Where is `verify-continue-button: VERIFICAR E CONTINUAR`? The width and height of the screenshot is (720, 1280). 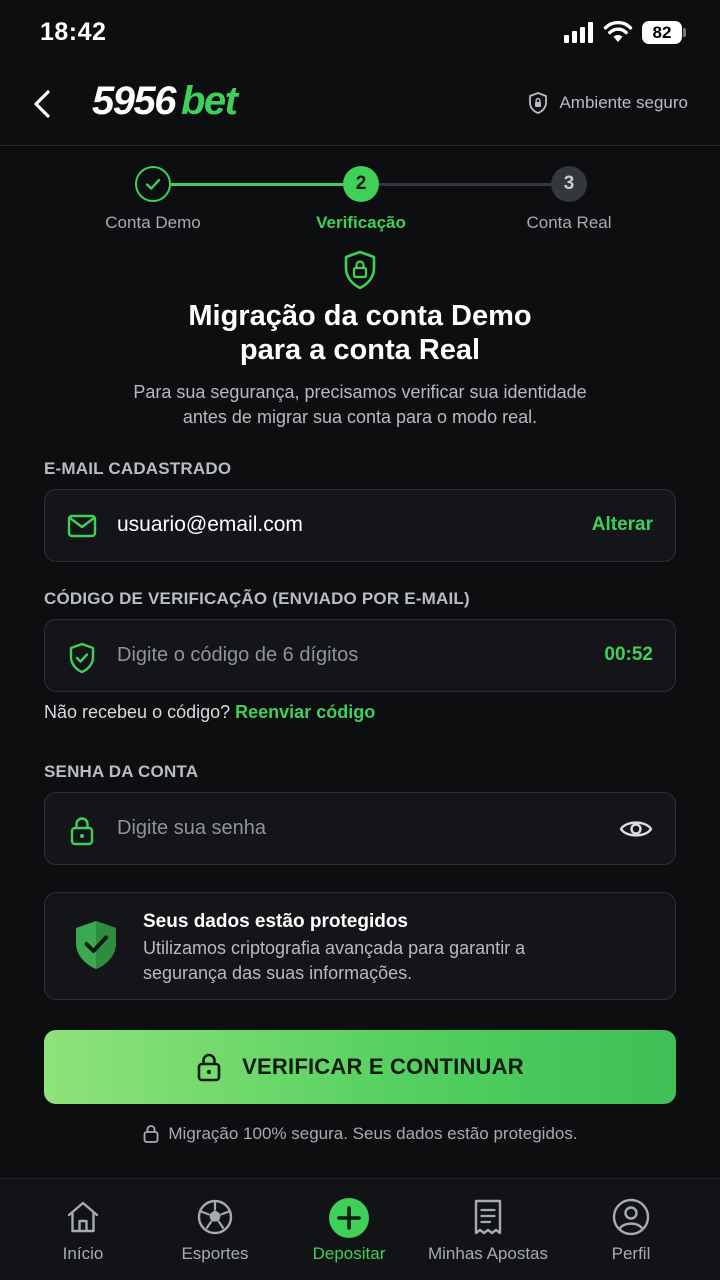
verify-continue-button: VERIFICAR E CONTINUAR is located at coordinates (360, 1067).